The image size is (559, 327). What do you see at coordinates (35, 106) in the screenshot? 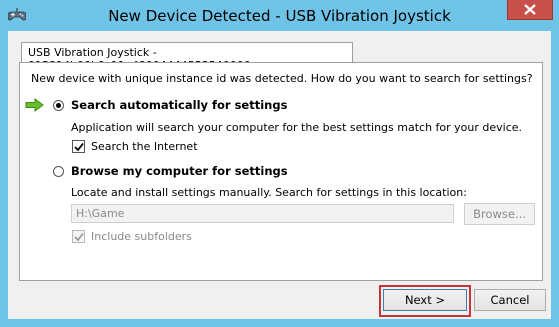
I see `green-arrow-icon` at bounding box center [35, 106].